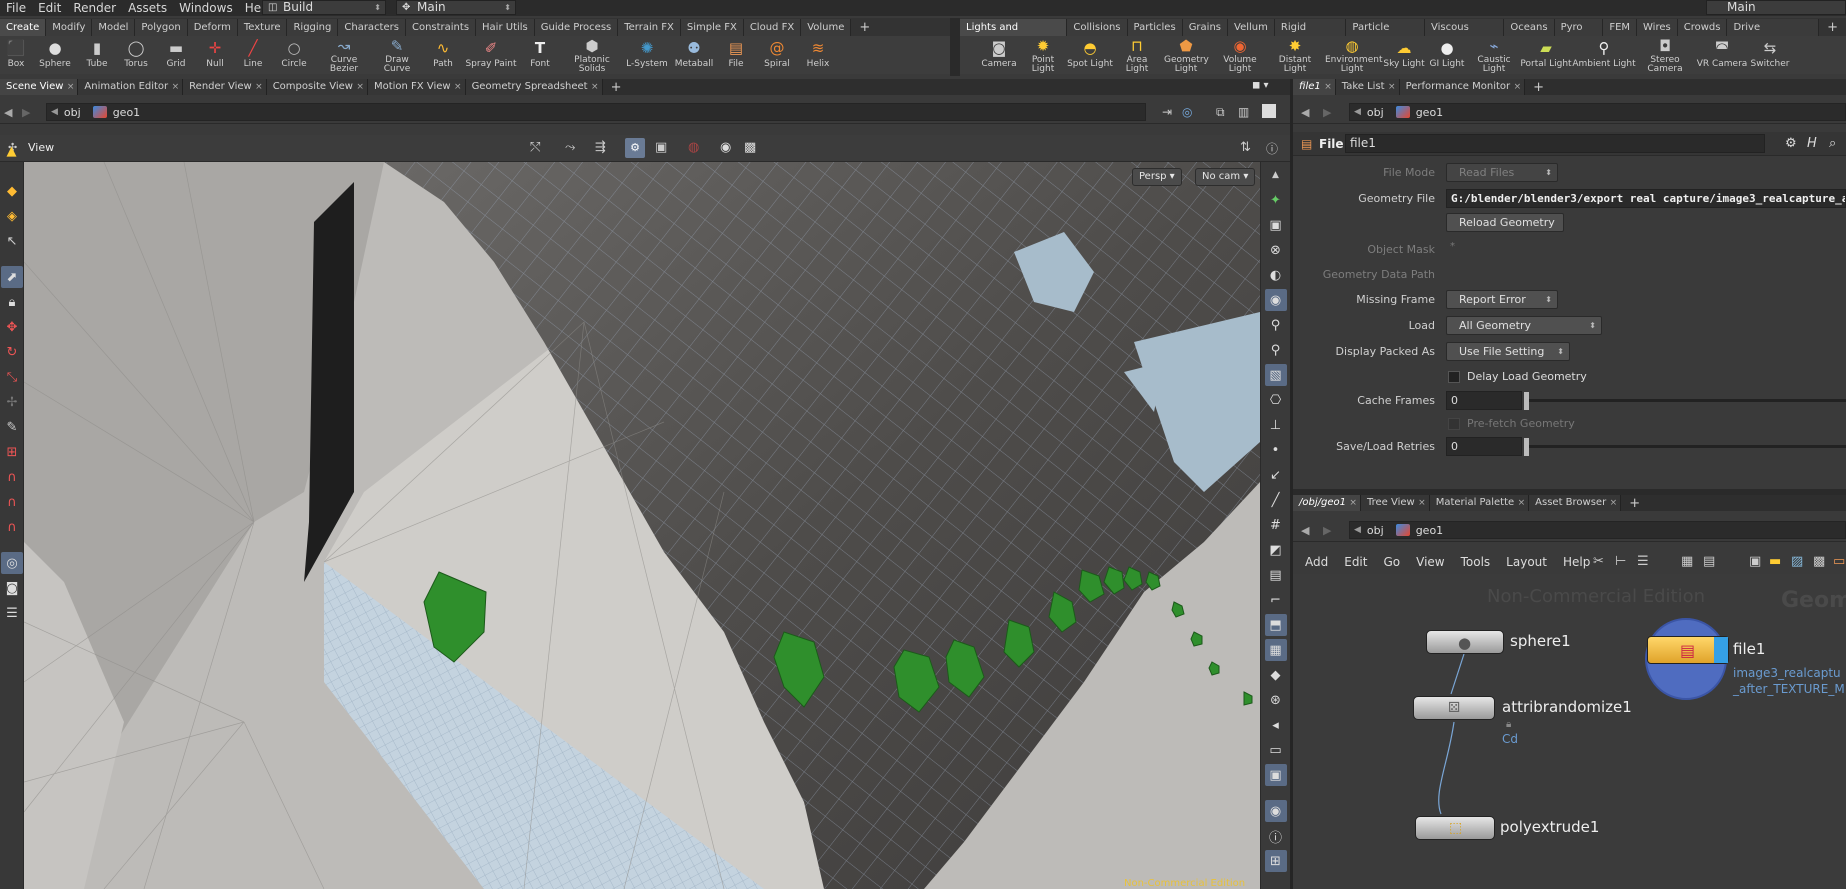 The image size is (1846, 889). I want to click on camera-button: No cam ▾, so click(1225, 177).